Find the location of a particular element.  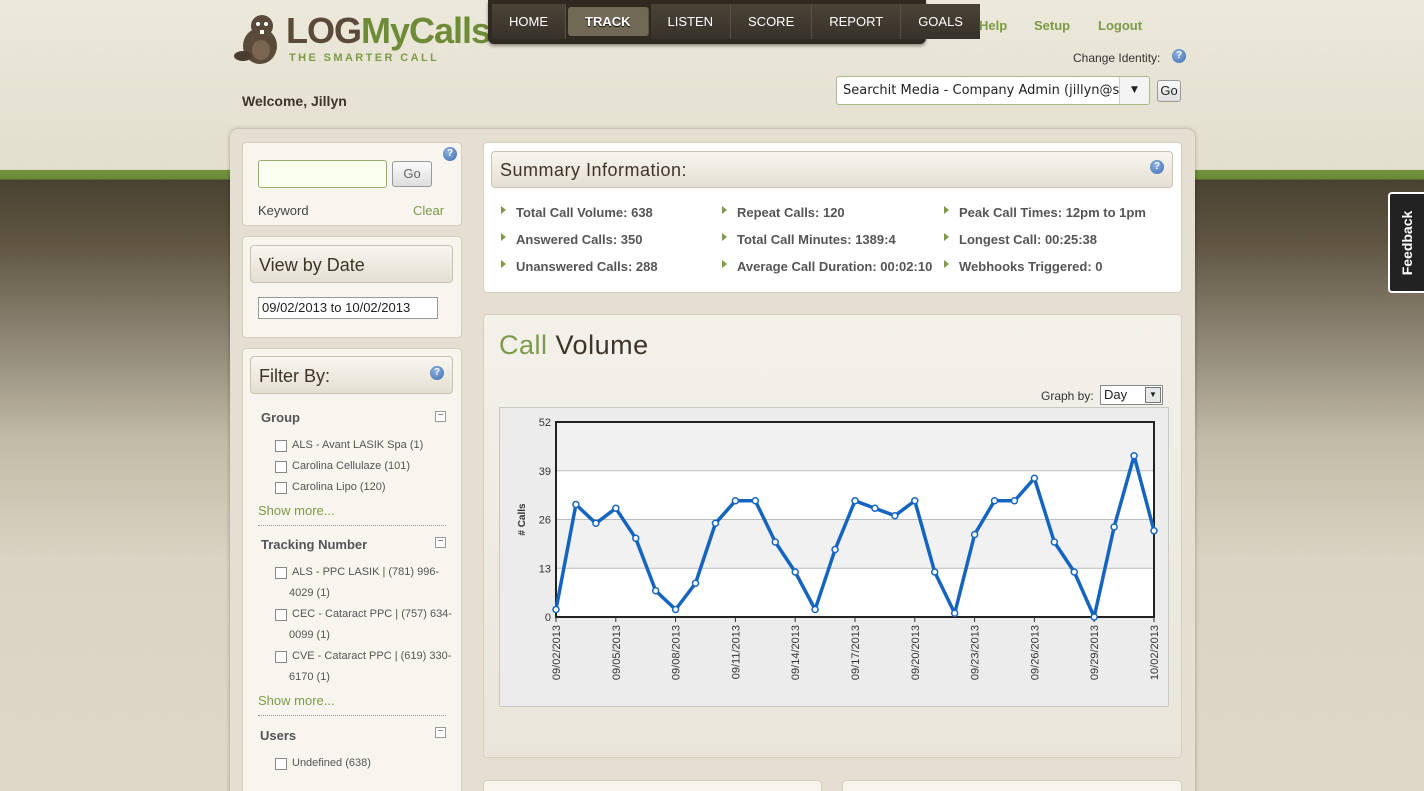

feedback-tab: Feedback is located at coordinates (1406, 242).